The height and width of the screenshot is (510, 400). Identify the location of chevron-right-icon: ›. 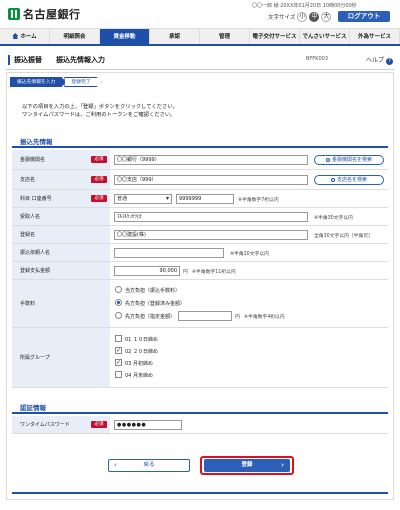
(282, 465).